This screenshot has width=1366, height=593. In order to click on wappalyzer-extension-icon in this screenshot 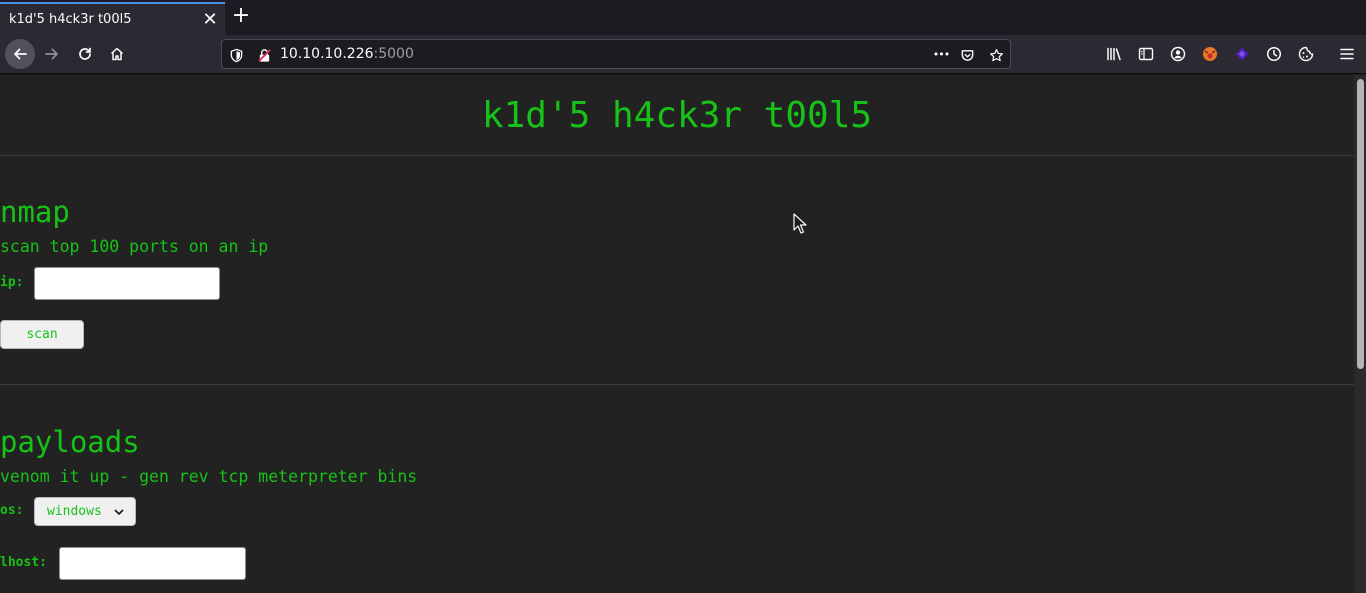, I will do `click(1242, 54)`.